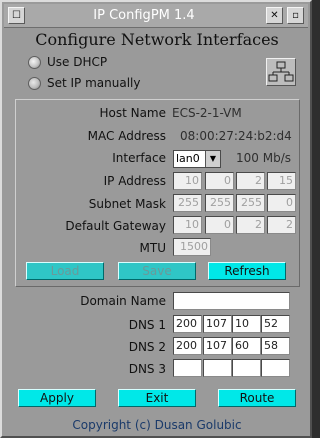 This screenshot has height=438, width=320. What do you see at coordinates (187, 324) in the screenshot?
I see `dns1-octet-1: 200` at bounding box center [187, 324].